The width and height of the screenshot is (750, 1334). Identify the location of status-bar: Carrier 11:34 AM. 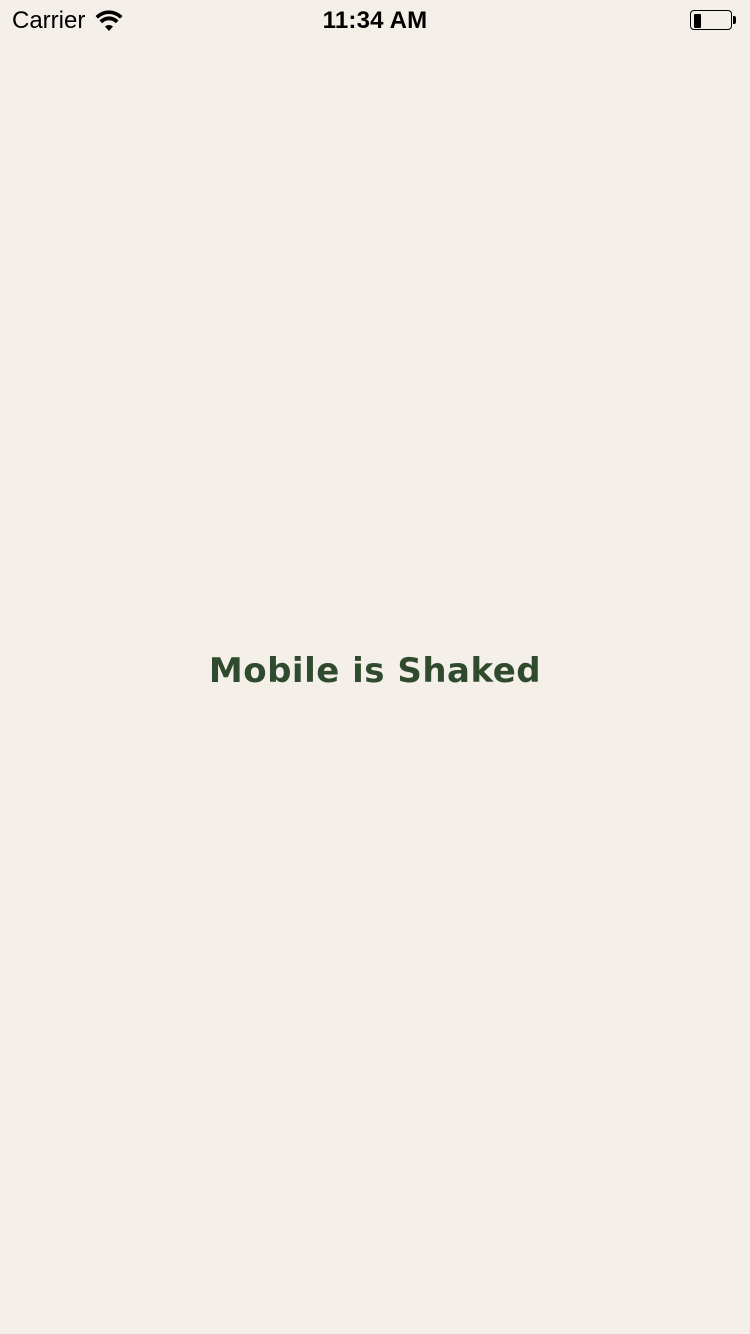
(375, 20).